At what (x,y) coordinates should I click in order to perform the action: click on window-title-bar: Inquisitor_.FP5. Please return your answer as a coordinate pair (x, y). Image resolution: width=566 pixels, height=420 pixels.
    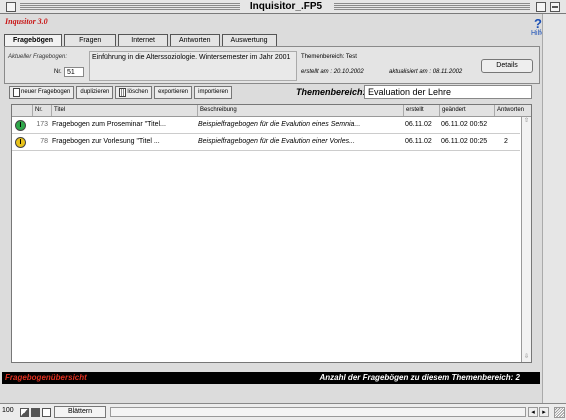
    Looking at the image, I should click on (283, 7).